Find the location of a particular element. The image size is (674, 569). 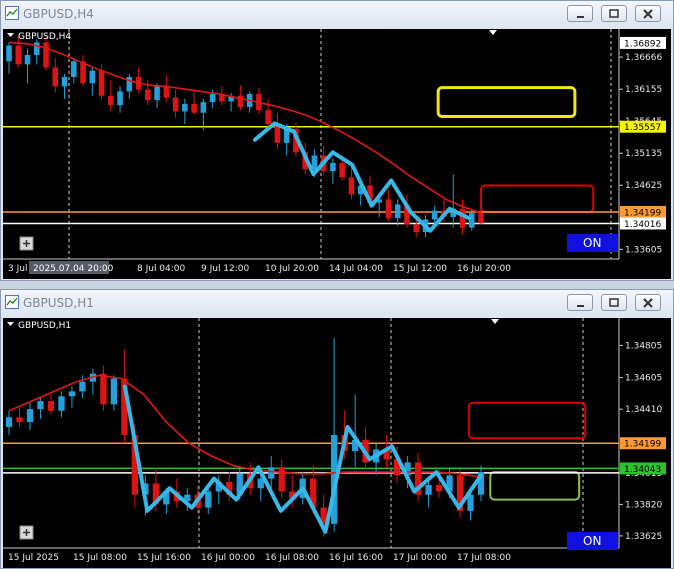

time-axis-label: 10 Jul 20:00 is located at coordinates (292, 269).